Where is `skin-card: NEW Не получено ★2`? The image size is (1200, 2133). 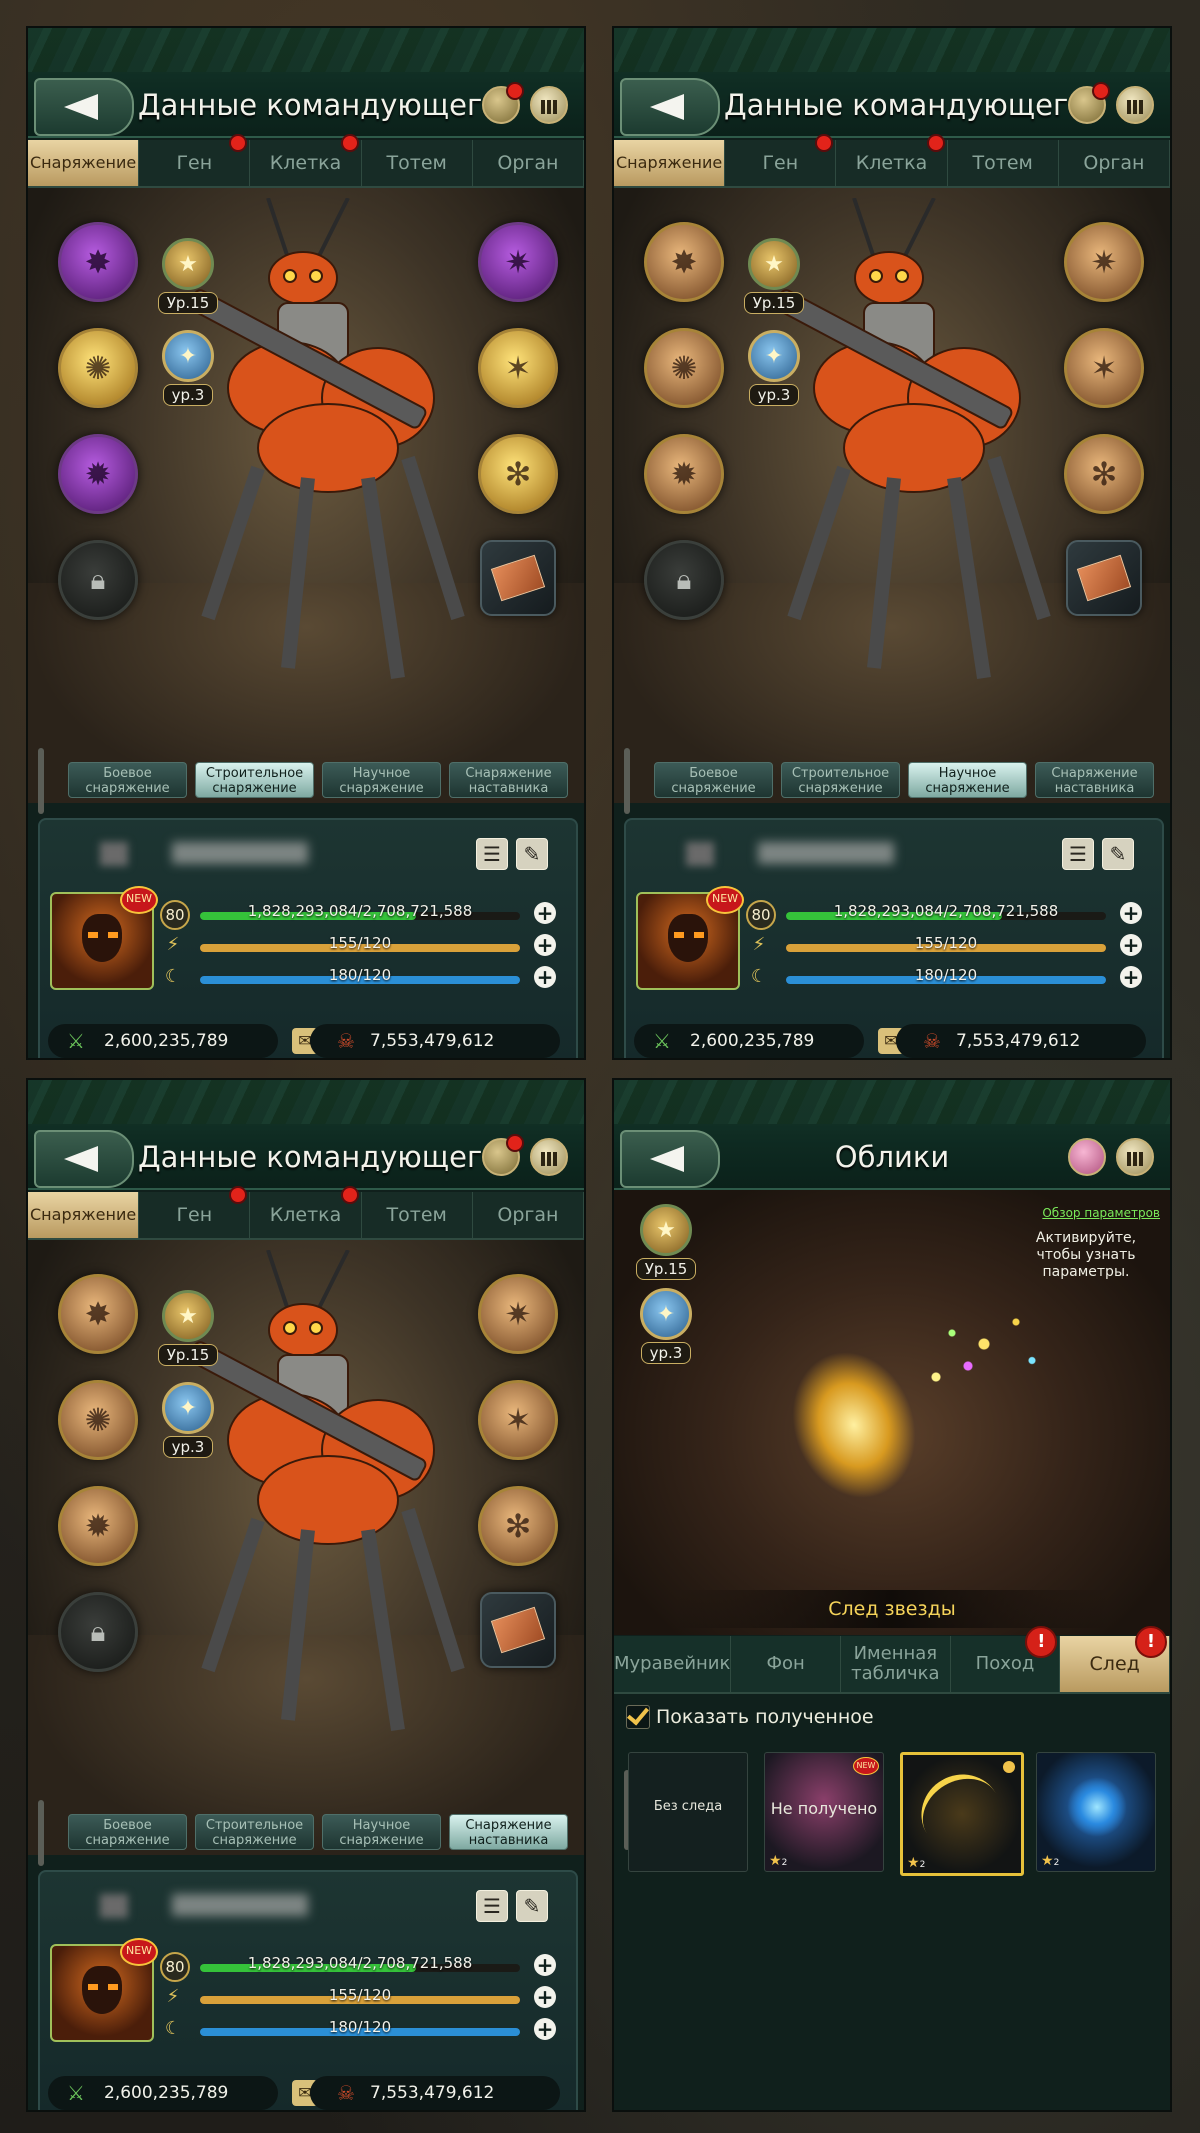
skin-card: NEW Не получено ★2 is located at coordinates (824, 1812).